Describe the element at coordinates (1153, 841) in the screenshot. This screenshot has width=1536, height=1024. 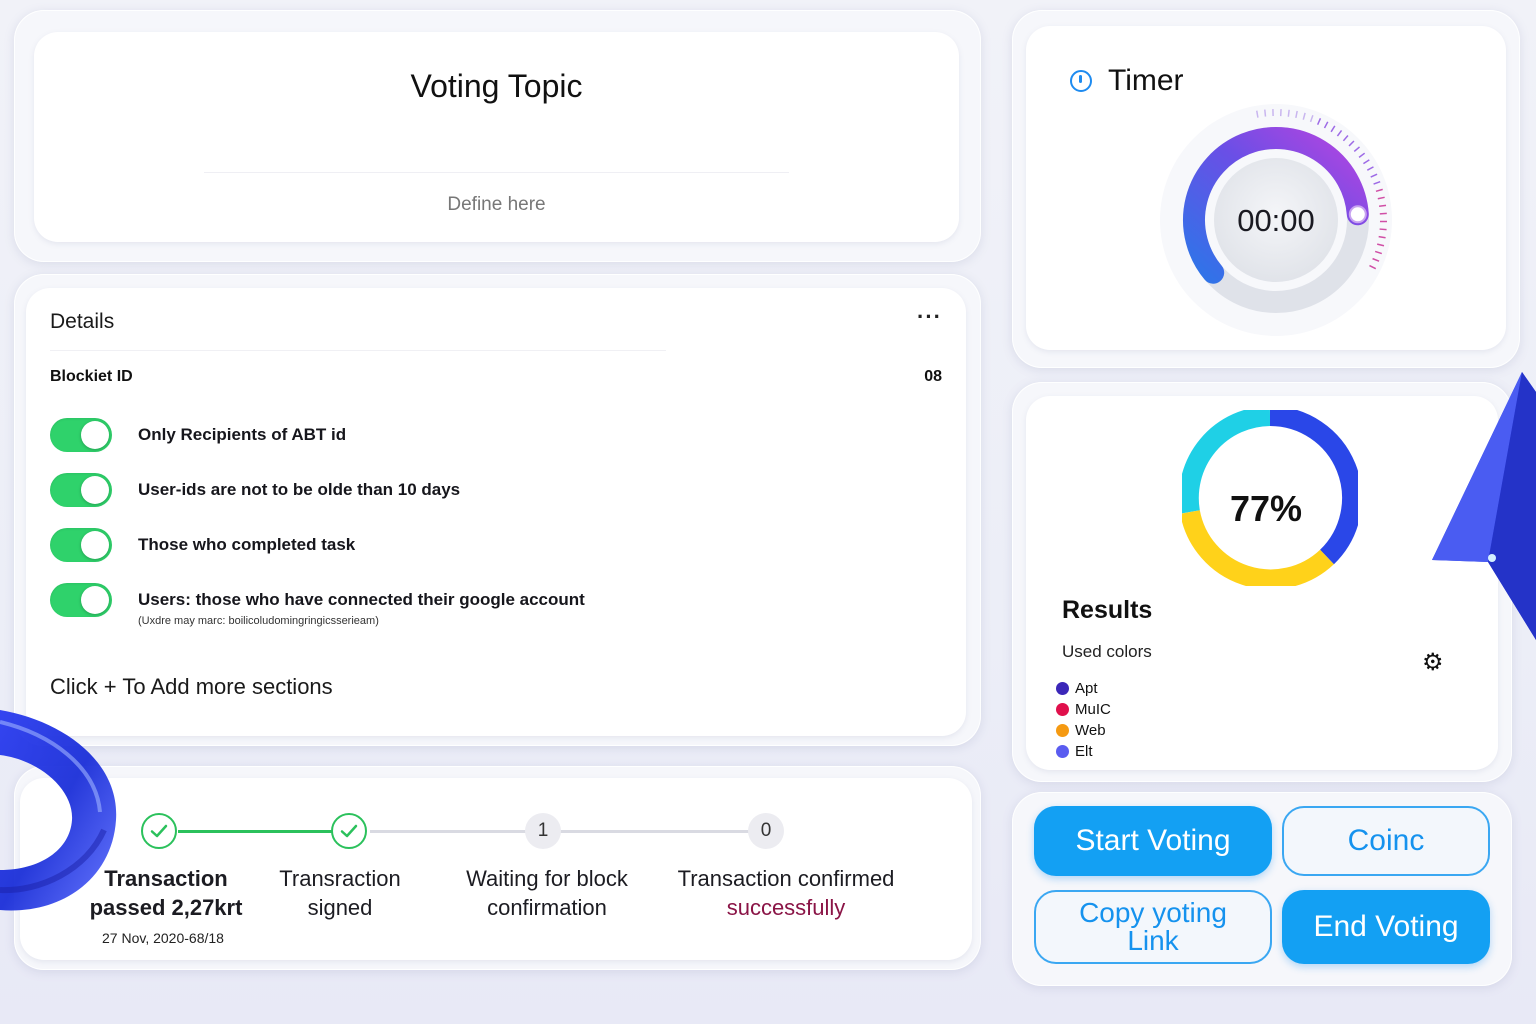
I see `start-voting-button: Start Voting` at that location.